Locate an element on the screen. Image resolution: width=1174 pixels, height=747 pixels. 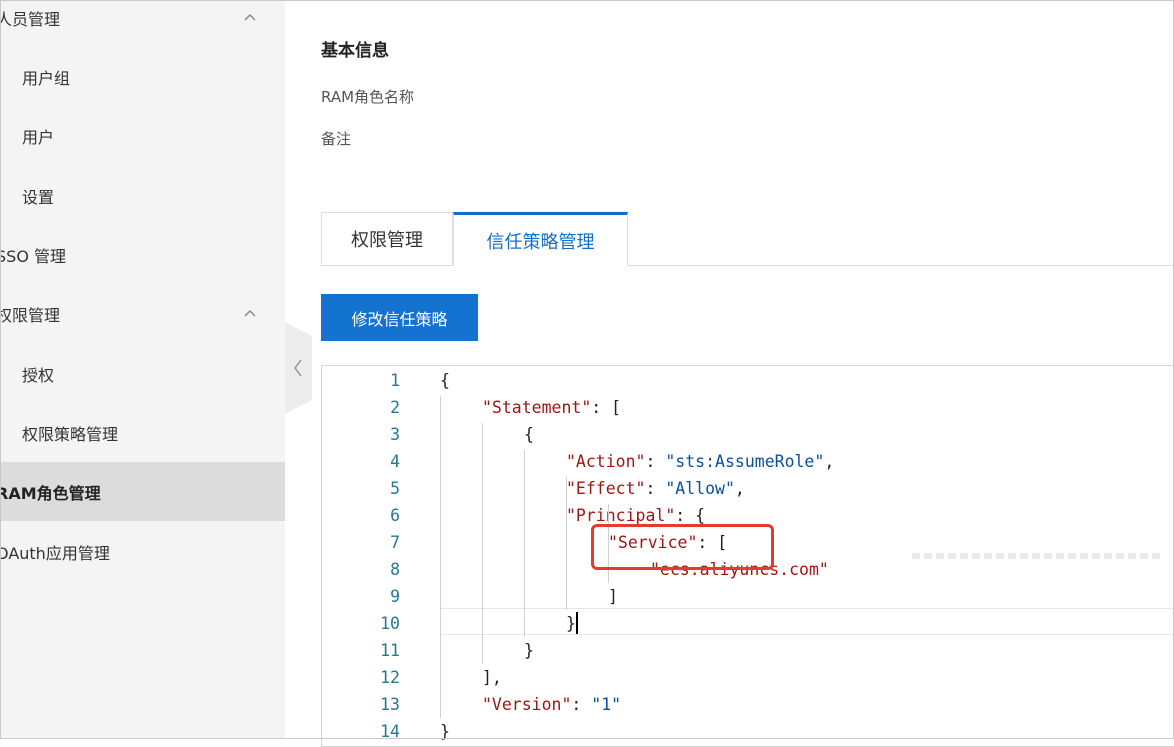
tab-bar: 权限管理 信任策略管理 is located at coordinates (747, 239).